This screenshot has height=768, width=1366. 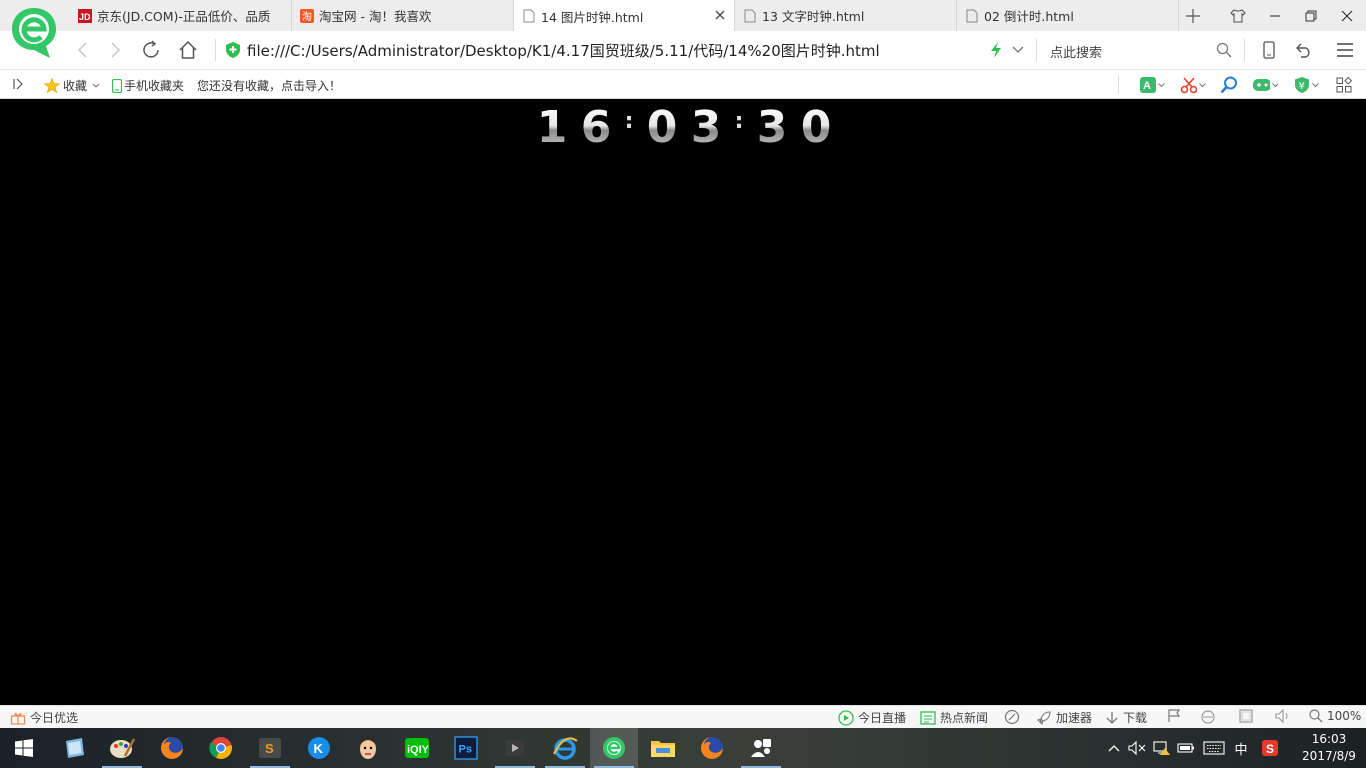 I want to click on close-window-button, so click(x=1347, y=15).